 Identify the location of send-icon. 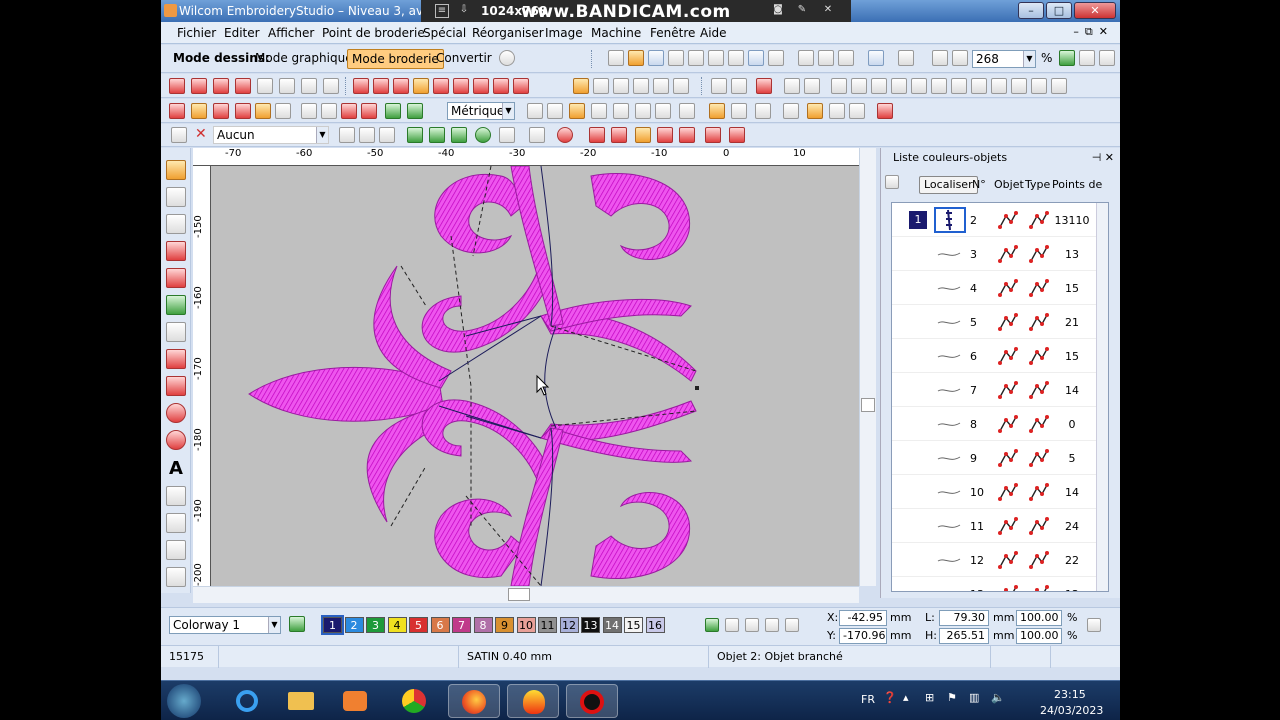
(756, 58).